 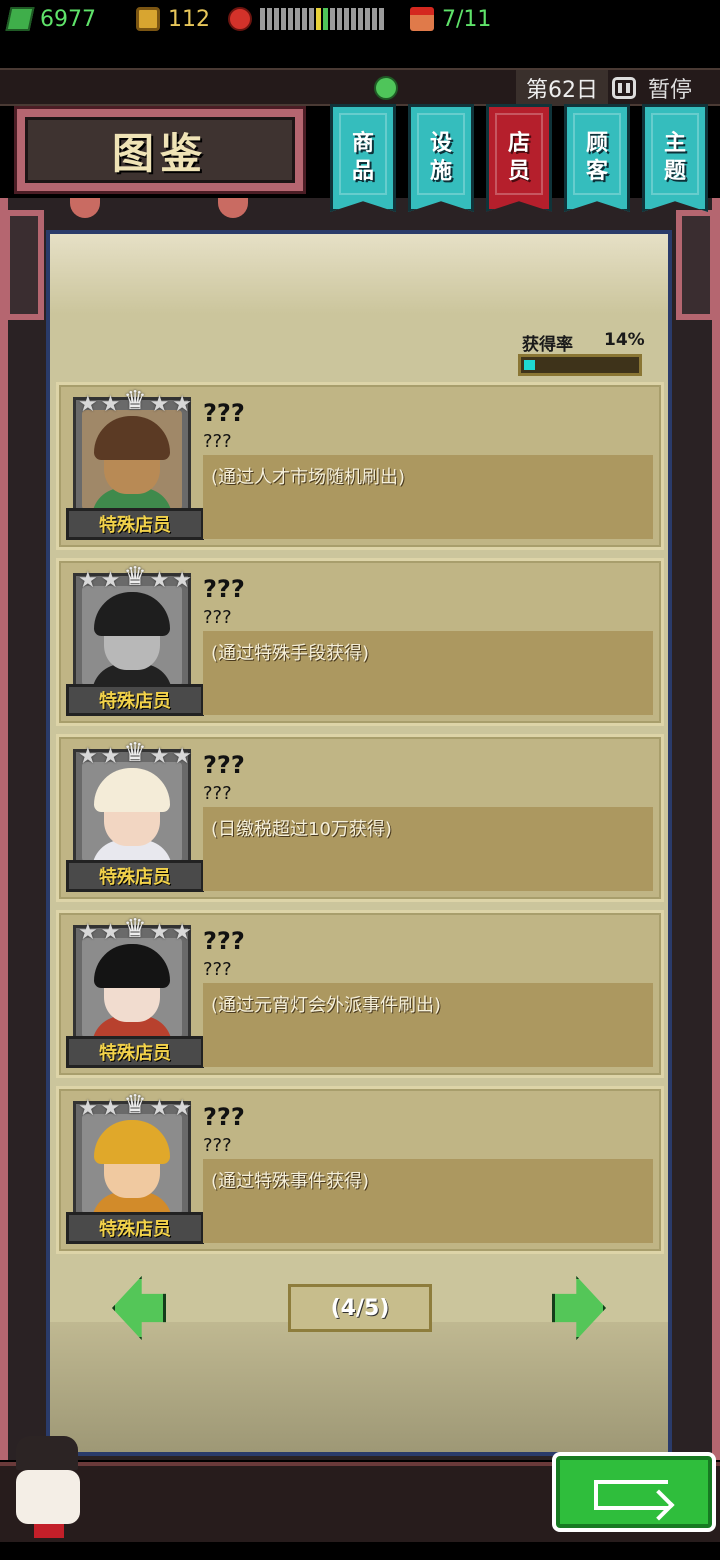 What do you see at coordinates (634, 1492) in the screenshot?
I see `return-button` at bounding box center [634, 1492].